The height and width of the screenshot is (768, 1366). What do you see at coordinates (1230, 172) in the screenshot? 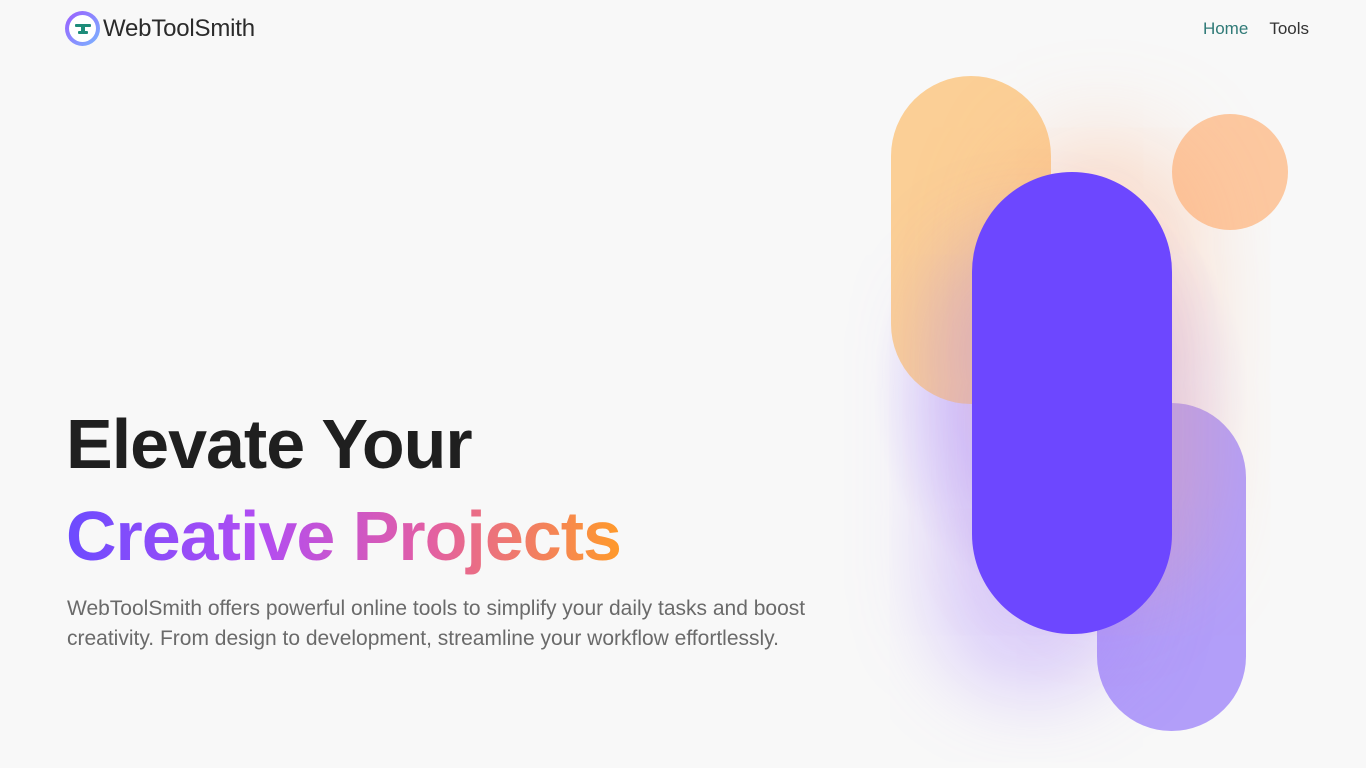
I see `peach-circle-shape` at bounding box center [1230, 172].